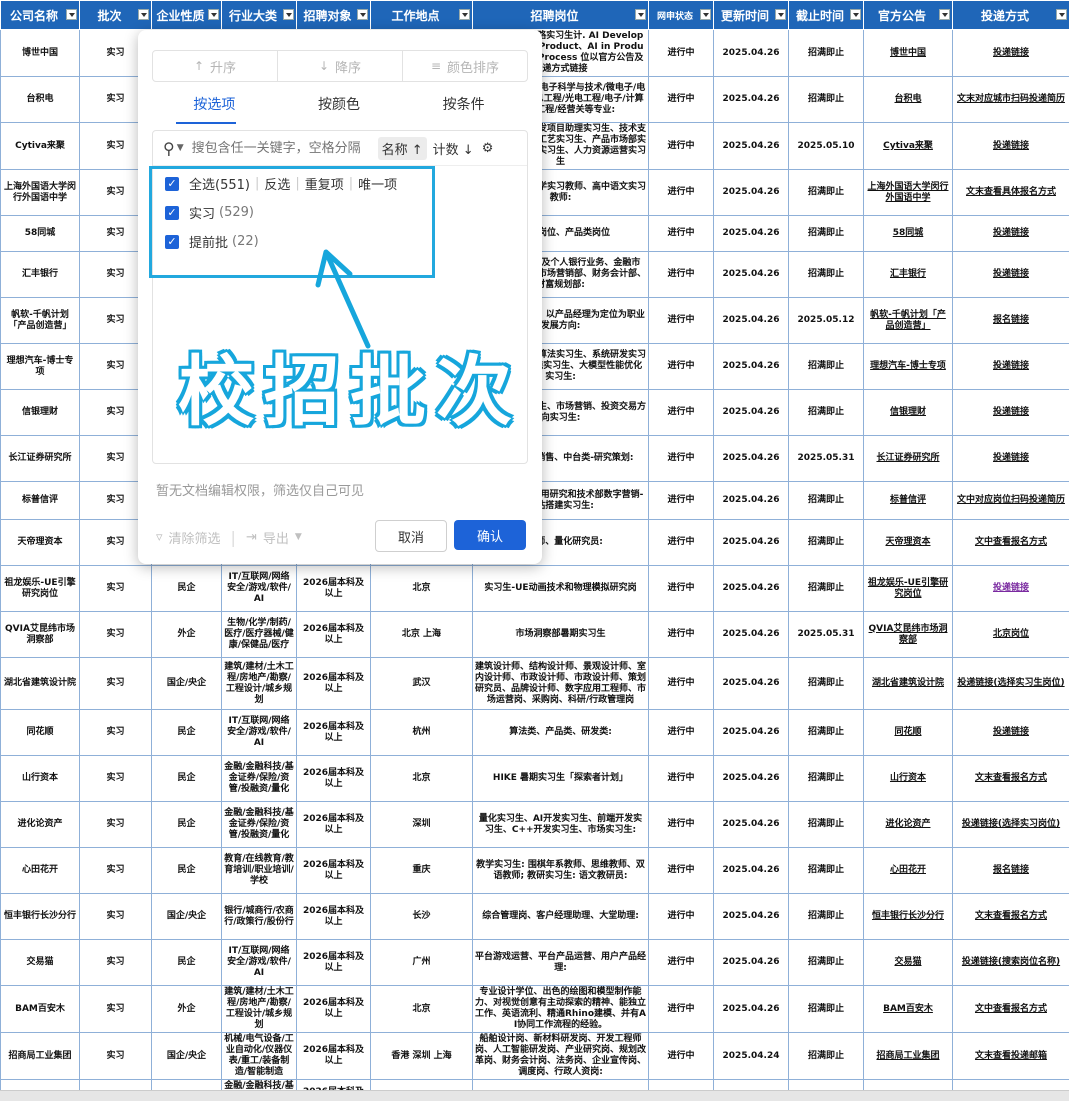  I want to click on search-input, so click(281, 148).